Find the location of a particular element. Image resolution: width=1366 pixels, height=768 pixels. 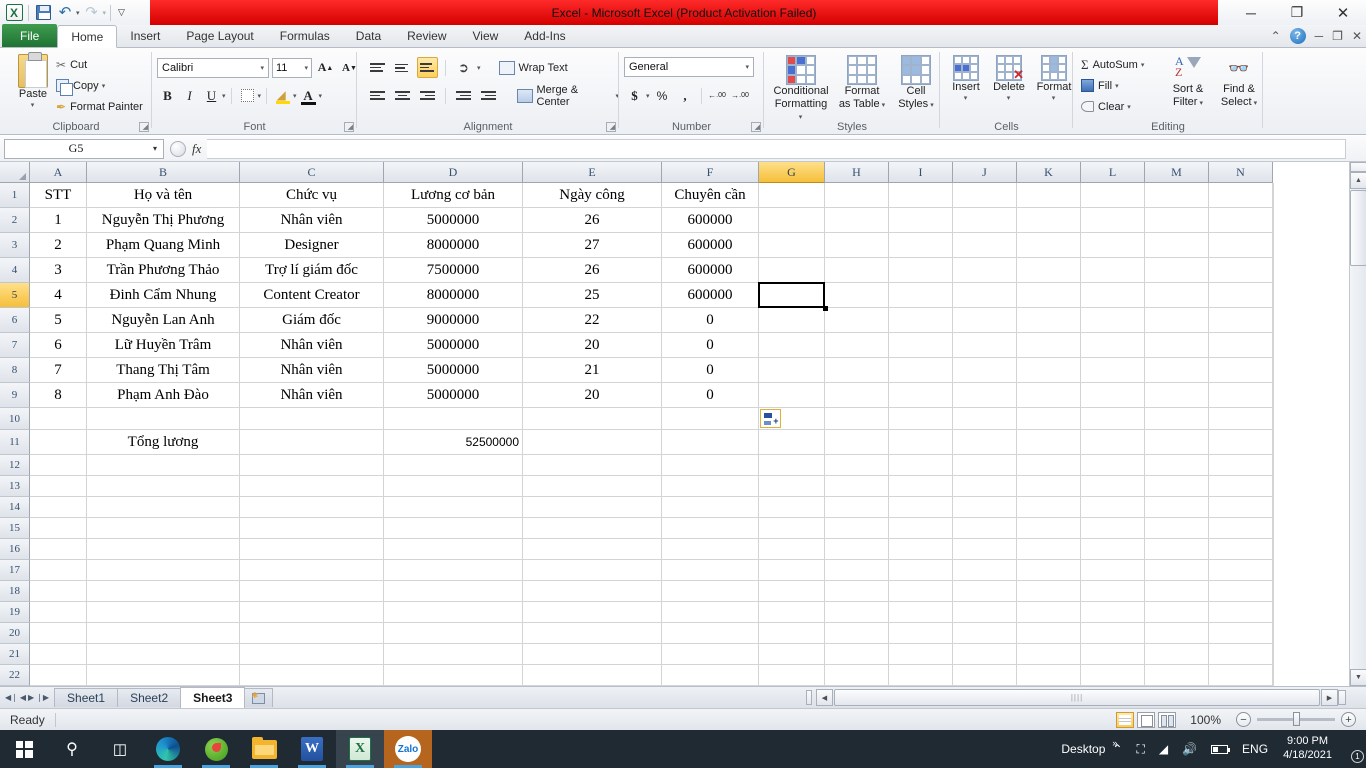

cell-D6: 9000000 is located at coordinates (453, 320).